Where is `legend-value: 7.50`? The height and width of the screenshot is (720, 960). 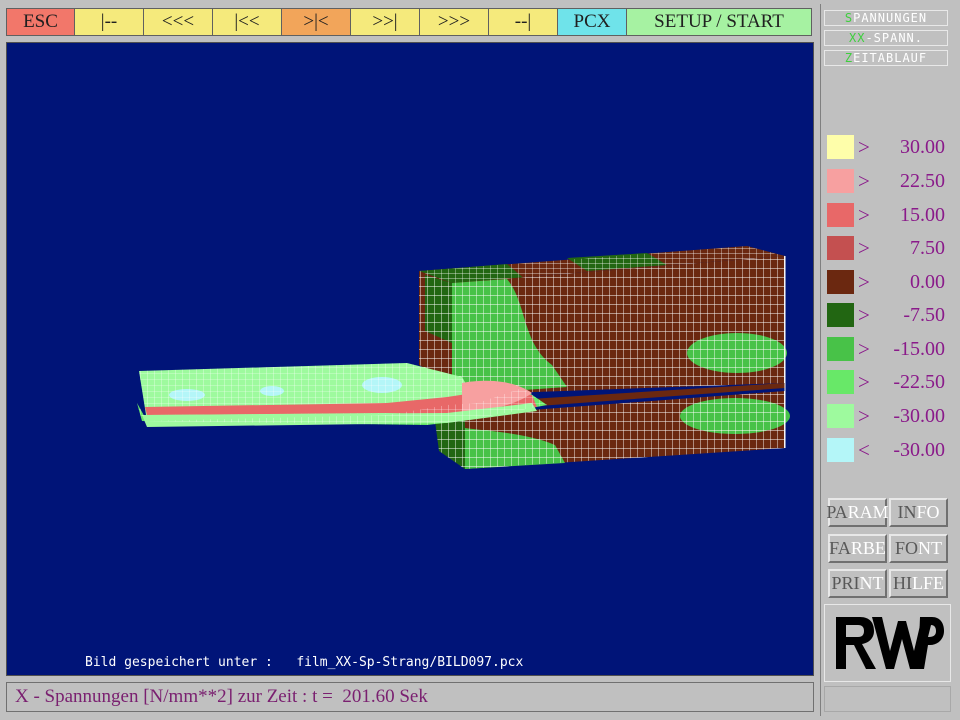
legend-value: 7.50 is located at coordinates (927, 247).